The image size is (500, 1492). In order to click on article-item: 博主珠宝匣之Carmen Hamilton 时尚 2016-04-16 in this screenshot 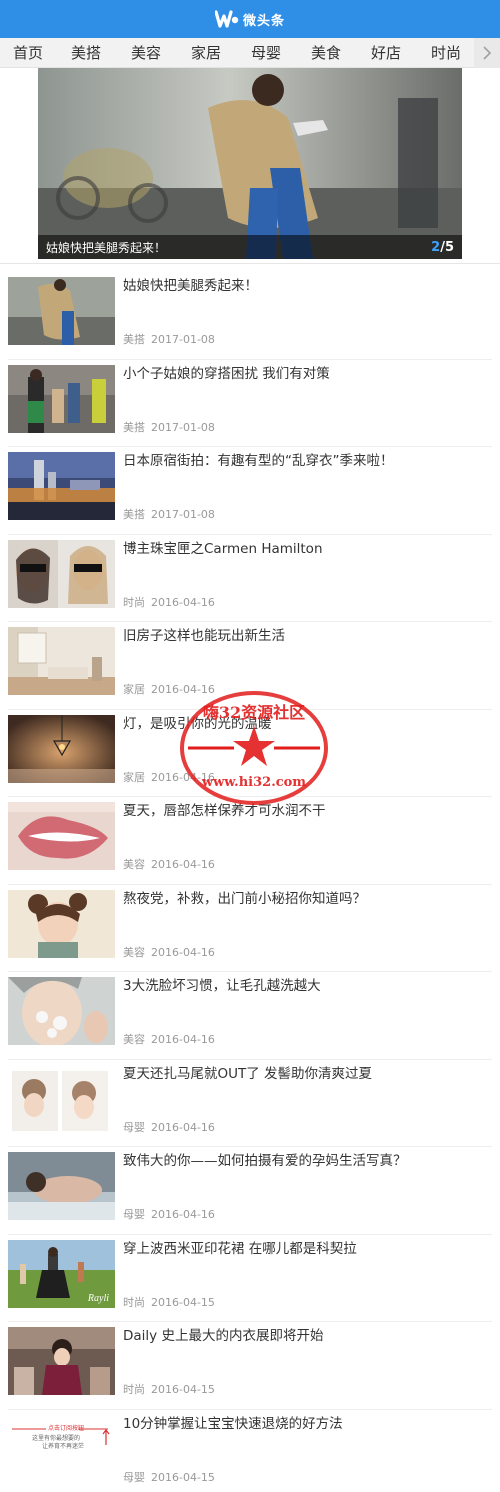, I will do `click(250, 578)`.